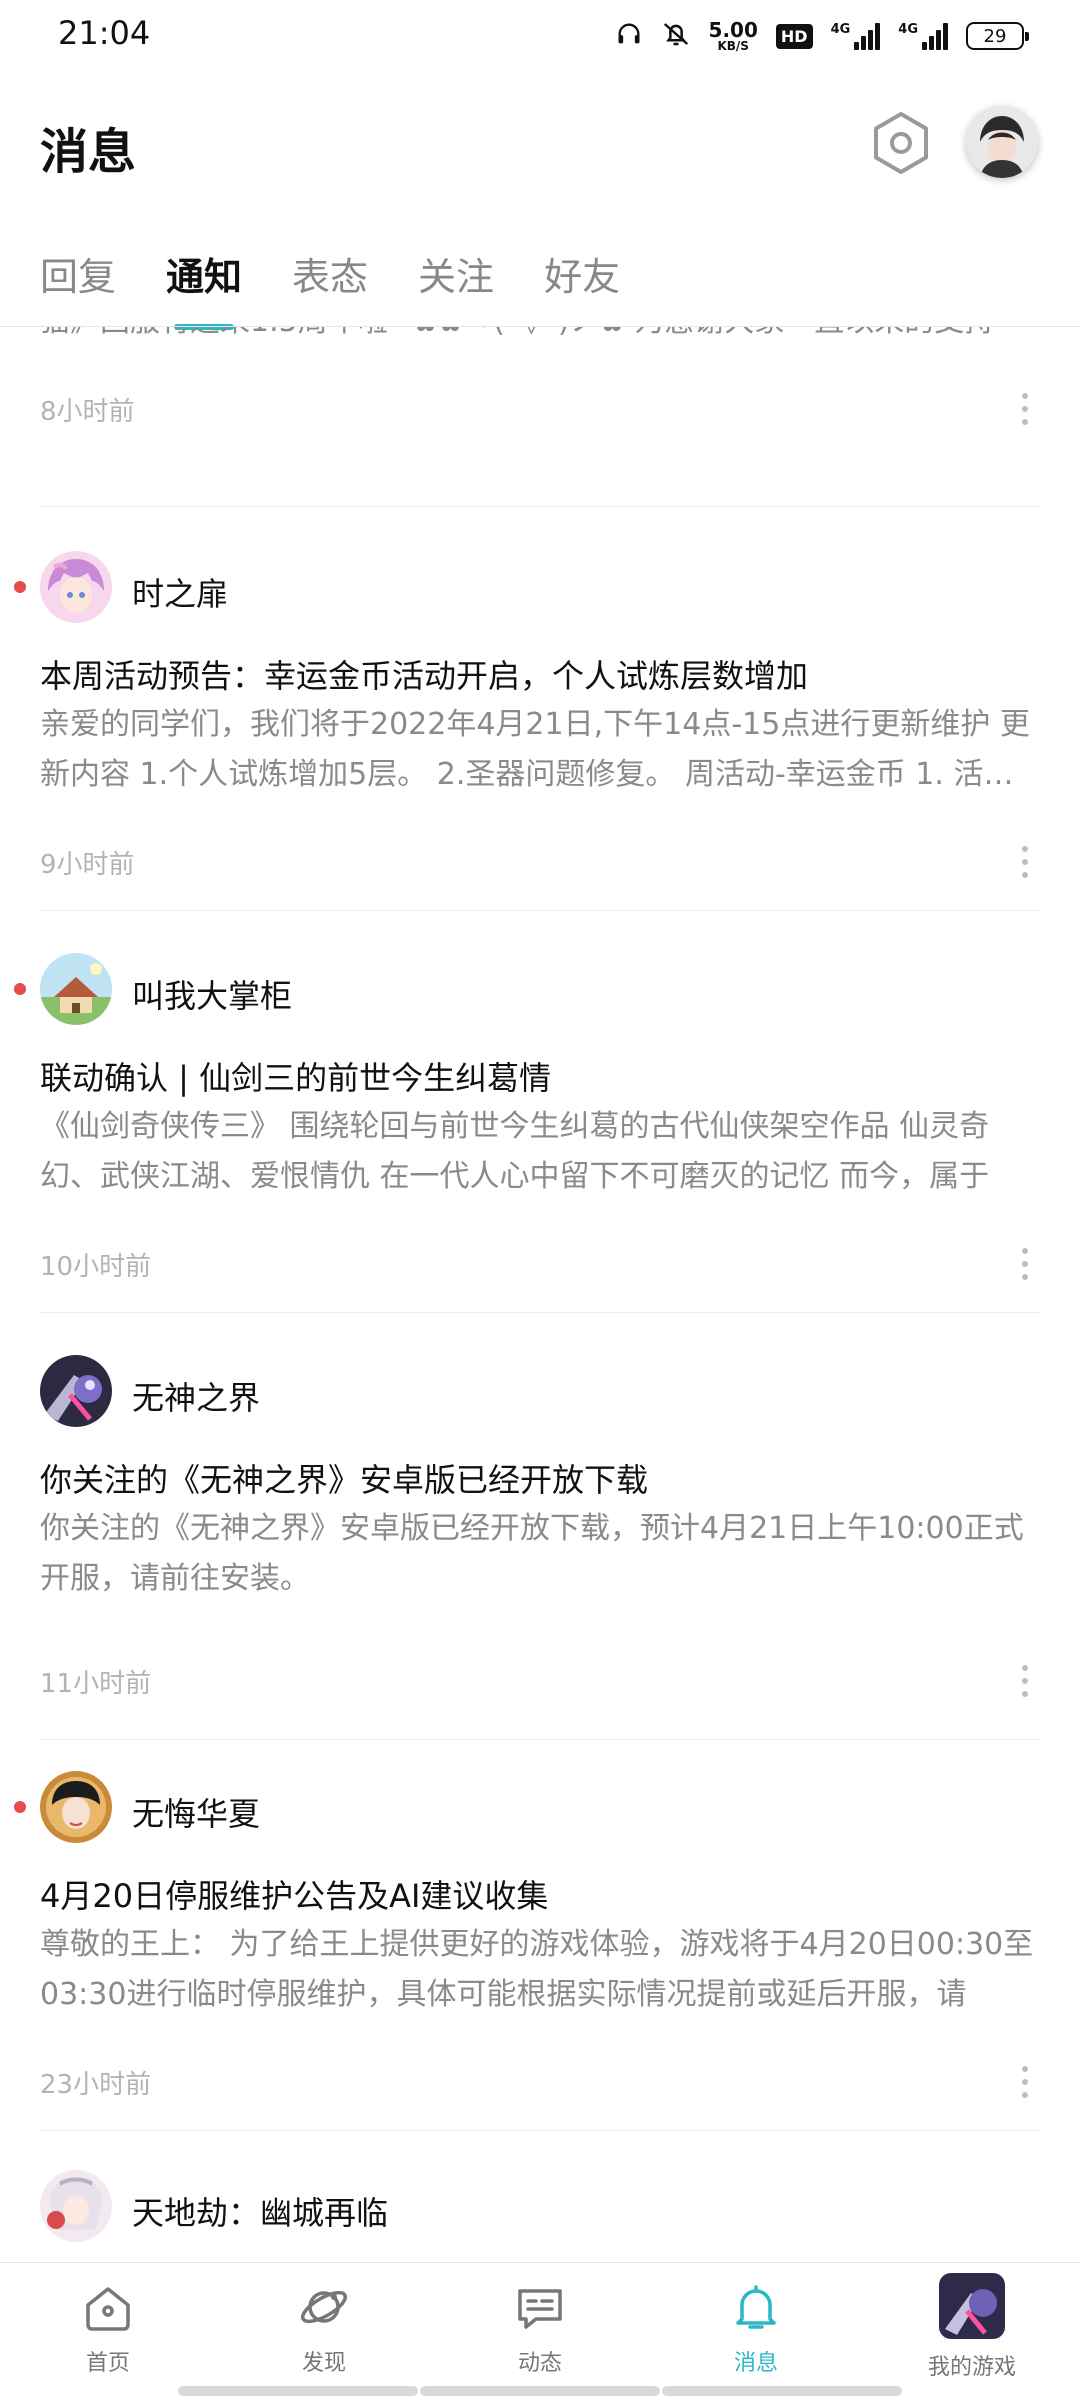  Describe the element at coordinates (196, 1812) in the screenshot. I see `author-name: 无悔华夏` at that location.